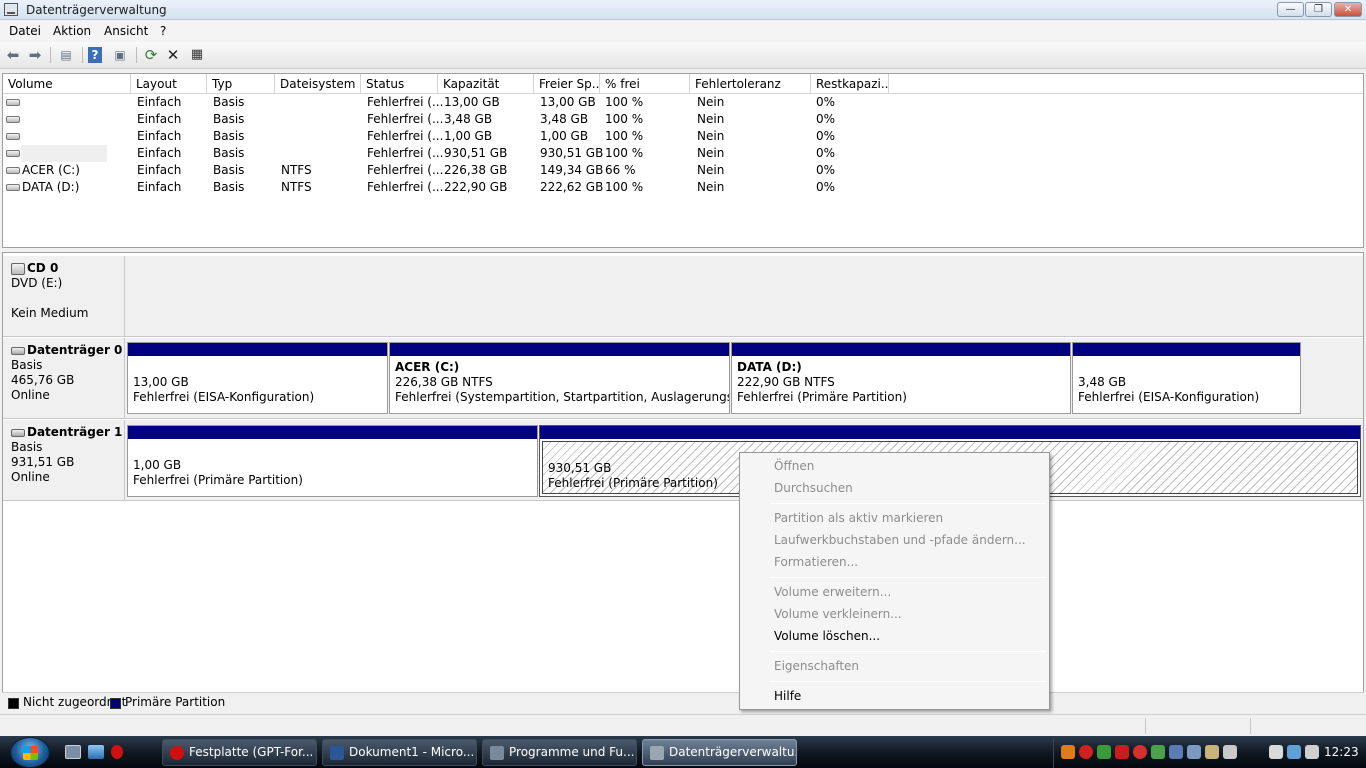 This screenshot has width=1366, height=768. What do you see at coordinates (241, 84) in the screenshot?
I see `column-header-typ: Typ` at bounding box center [241, 84].